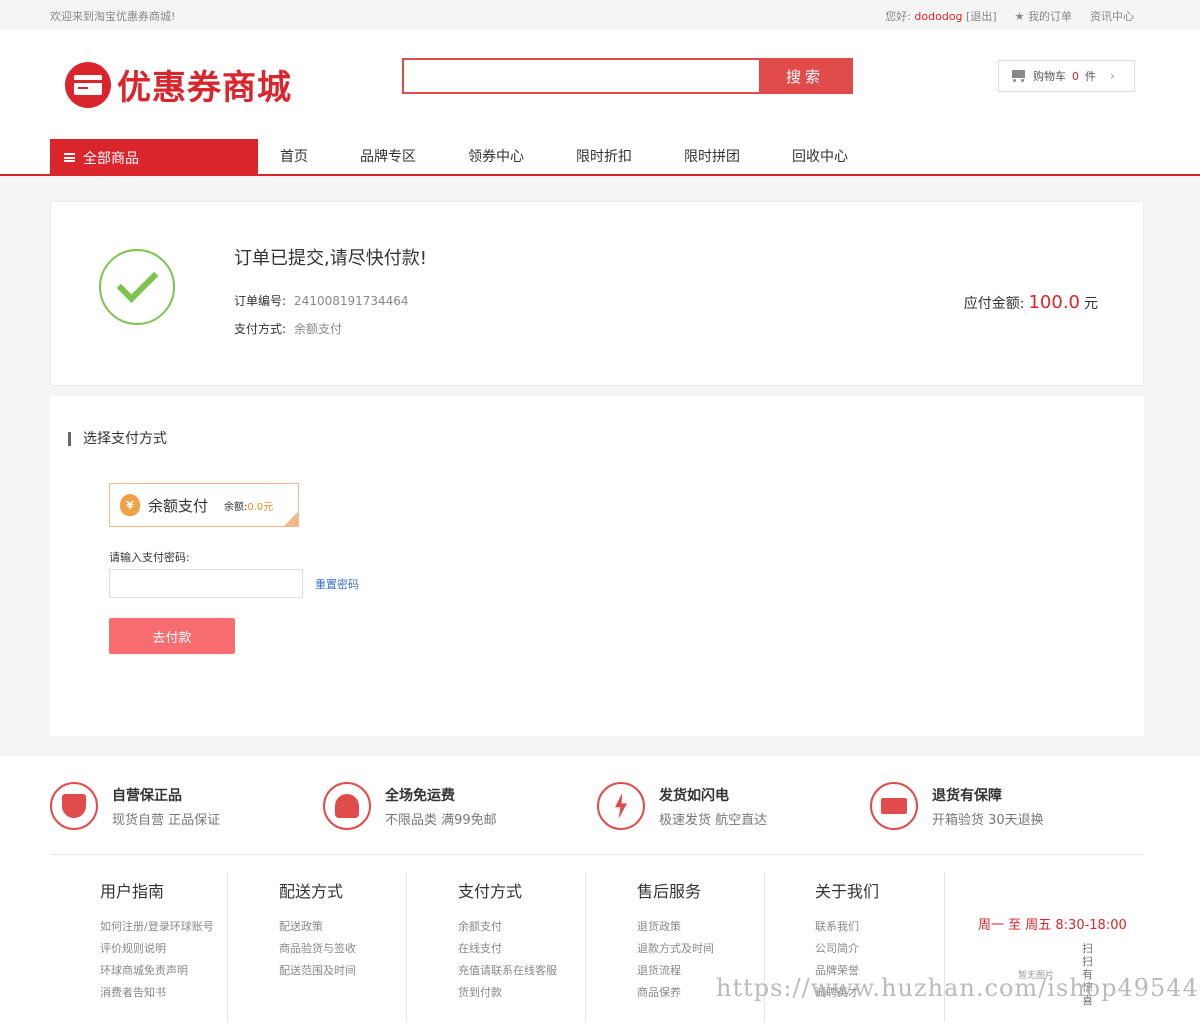 Image resolution: width=1200 pixels, height=1030 pixels. What do you see at coordinates (249, 507) in the screenshot?
I see `balance-info: 余额:0.0元` at bounding box center [249, 507].